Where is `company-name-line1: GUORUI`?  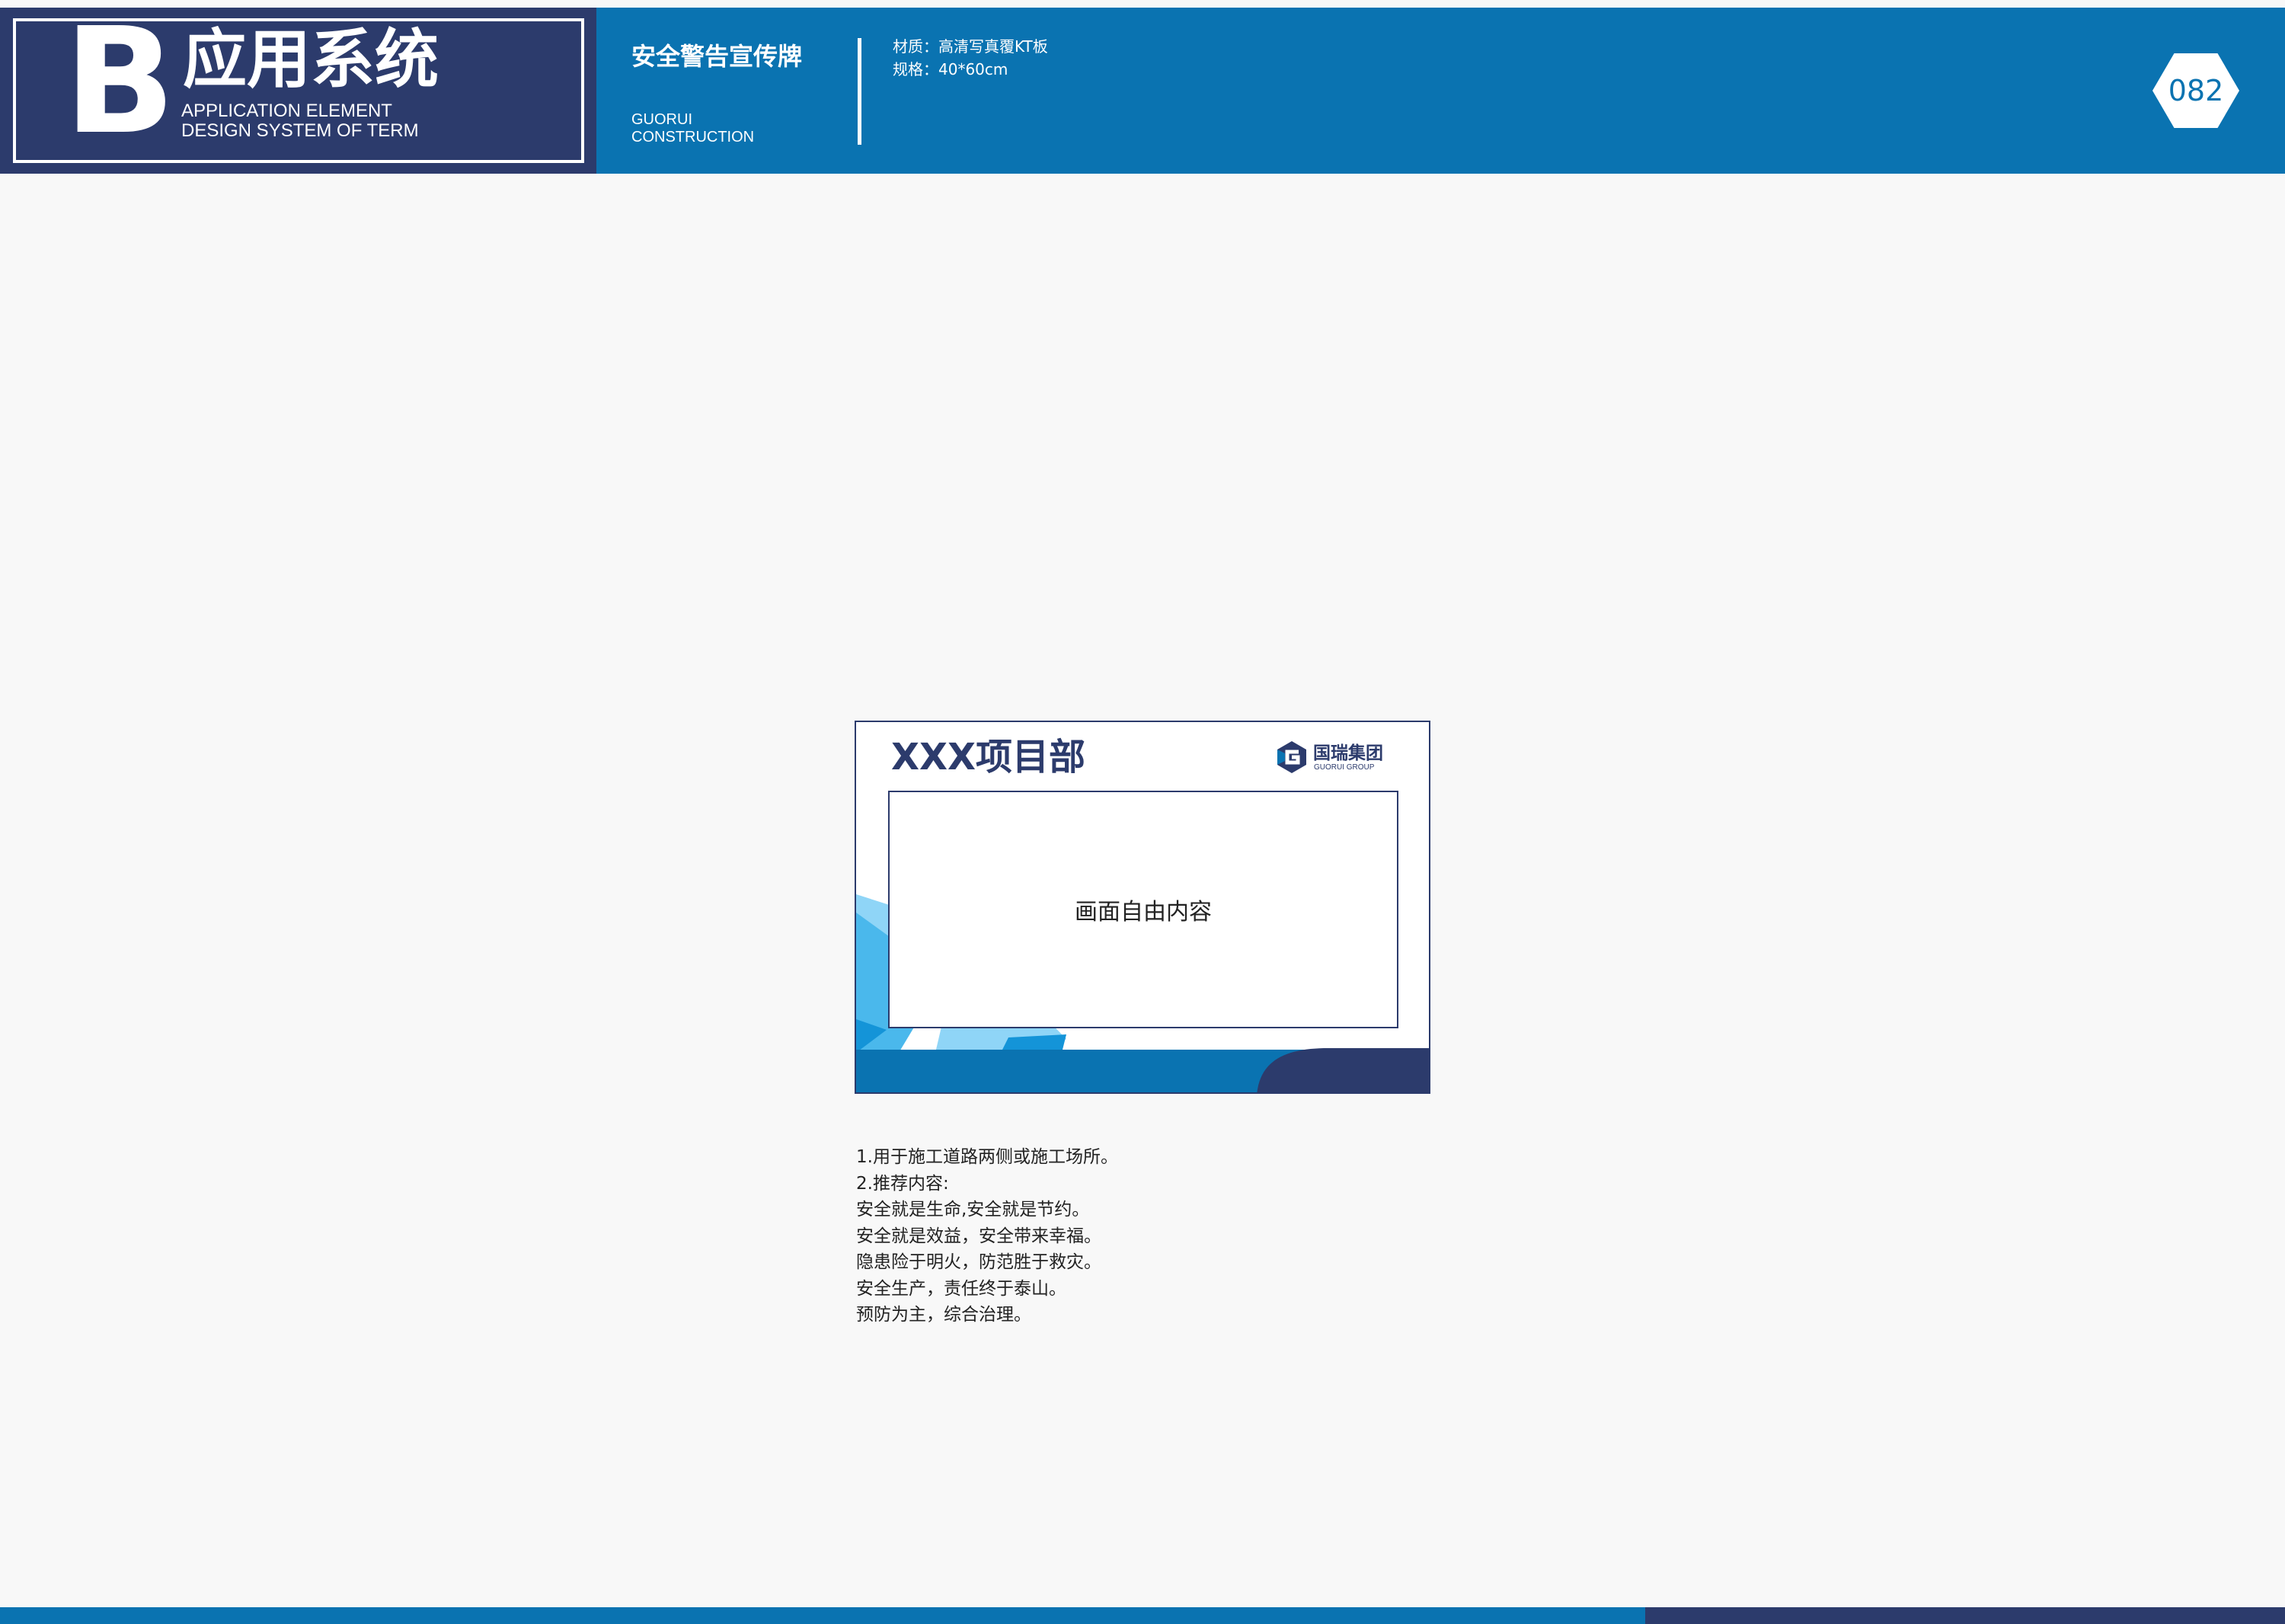 company-name-line1: GUORUI is located at coordinates (661, 120).